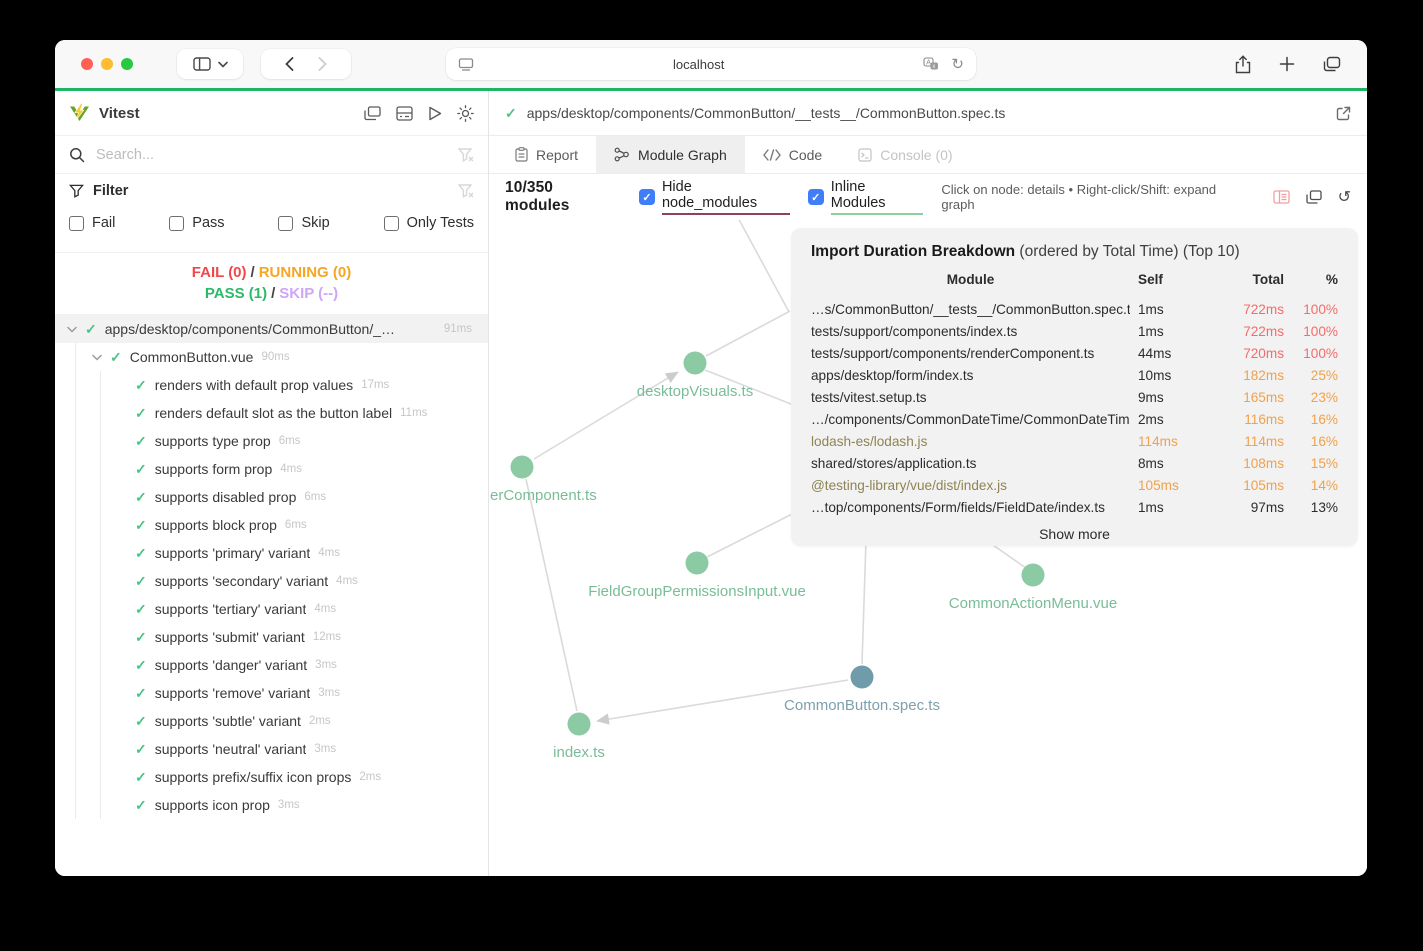 This screenshot has height=951, width=1423. I want to click on filter-option-label: Only Tests, so click(440, 223).